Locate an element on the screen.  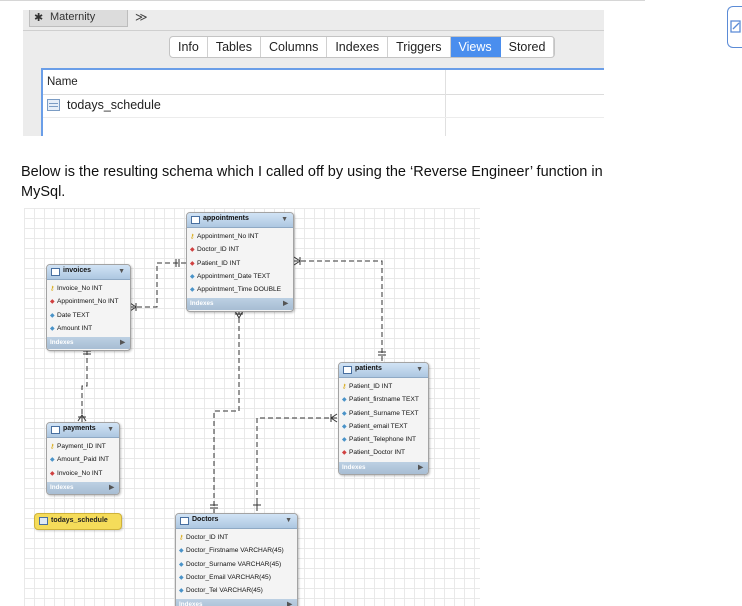
page-top-border is located at coordinates (322, 0).